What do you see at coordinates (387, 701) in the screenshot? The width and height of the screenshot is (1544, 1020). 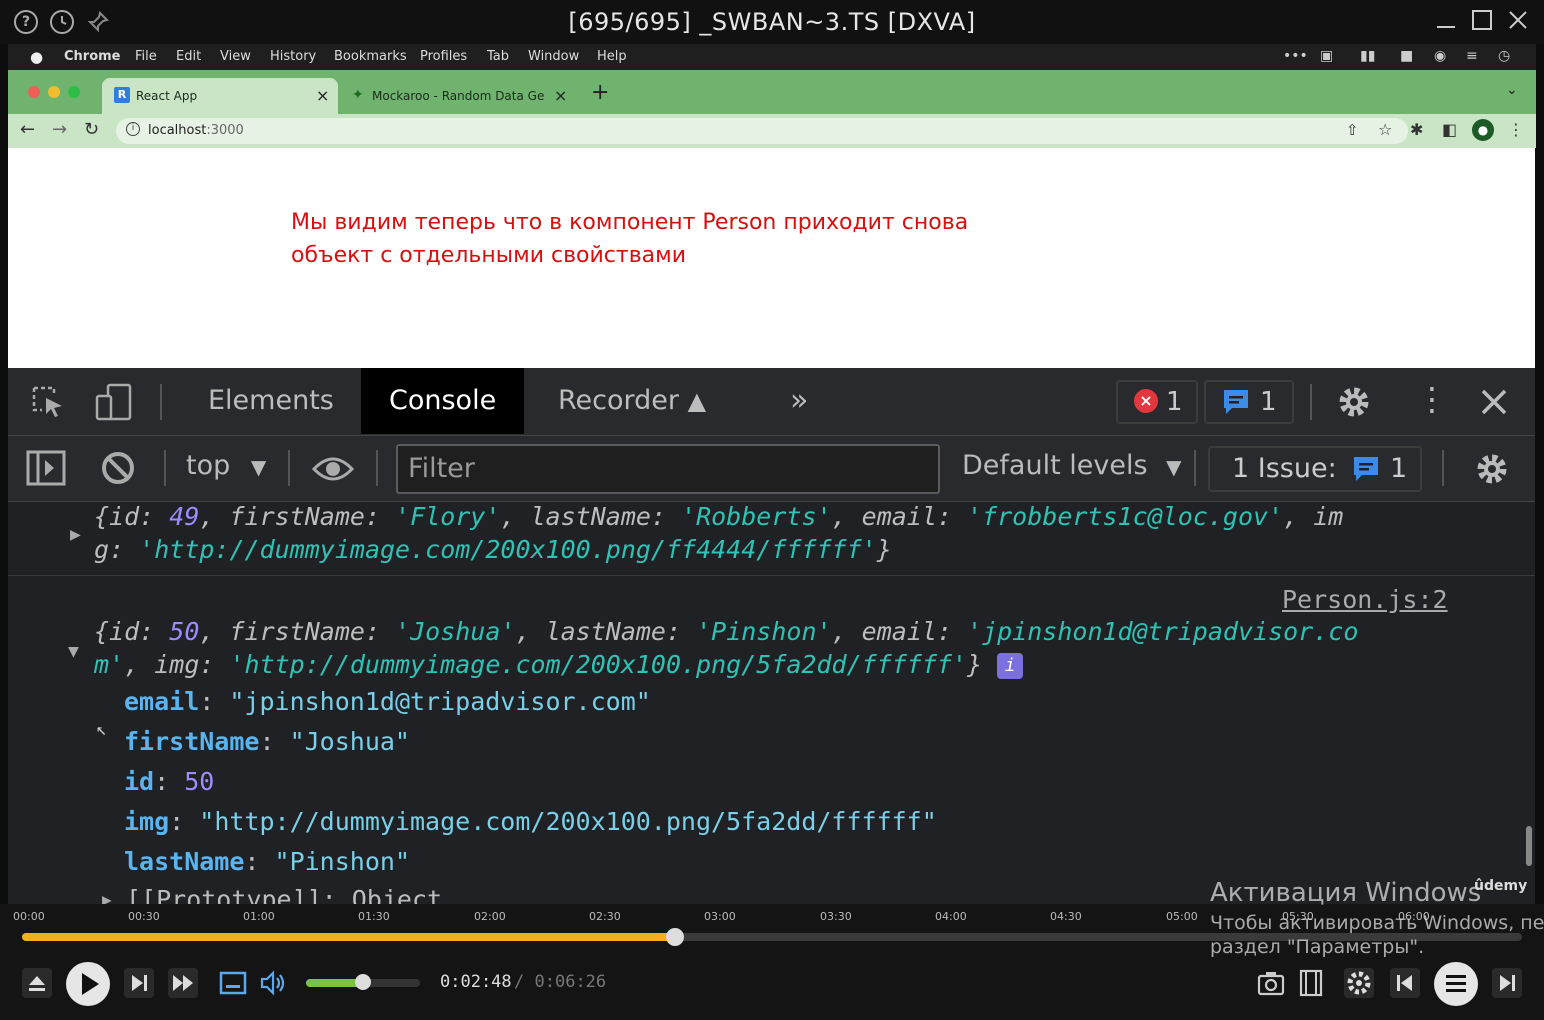 I see `property-row: email: "jpinshon1d@tripadvisor.com"` at bounding box center [387, 701].